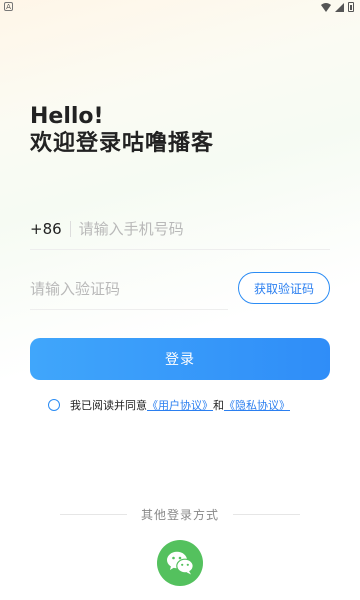  What do you see at coordinates (284, 288) in the screenshot?
I see `get-code-button: 获取验证码` at bounding box center [284, 288].